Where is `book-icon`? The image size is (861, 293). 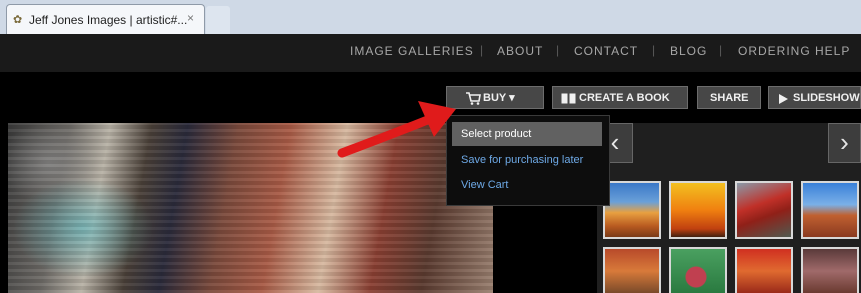 book-icon is located at coordinates (568, 98).